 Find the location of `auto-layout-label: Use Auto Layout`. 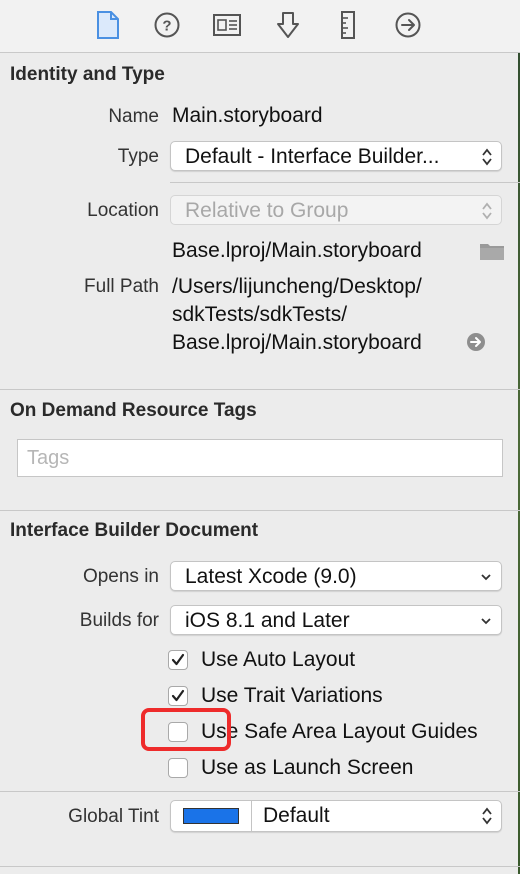

auto-layout-label: Use Auto Layout is located at coordinates (278, 659).